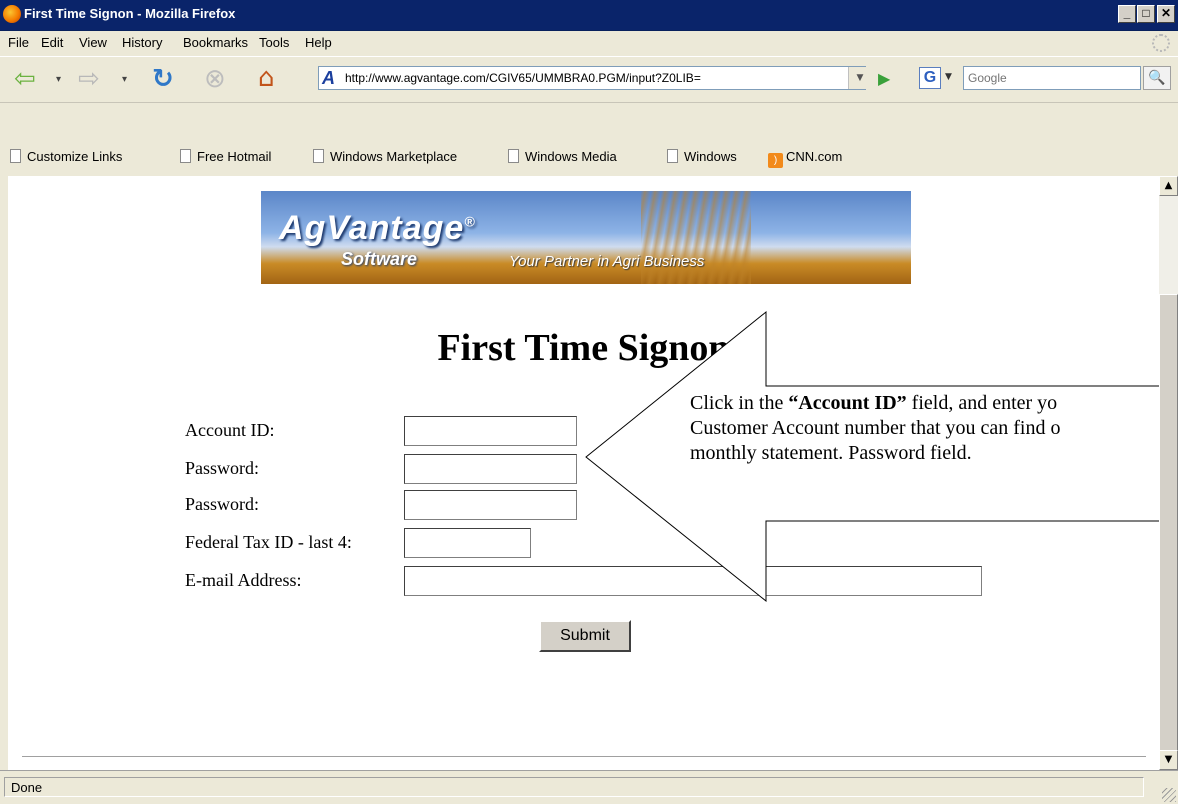 The height and width of the screenshot is (804, 1178). What do you see at coordinates (831, 453) in the screenshot?
I see `callout-line-3: monthly statement. Password field.` at bounding box center [831, 453].